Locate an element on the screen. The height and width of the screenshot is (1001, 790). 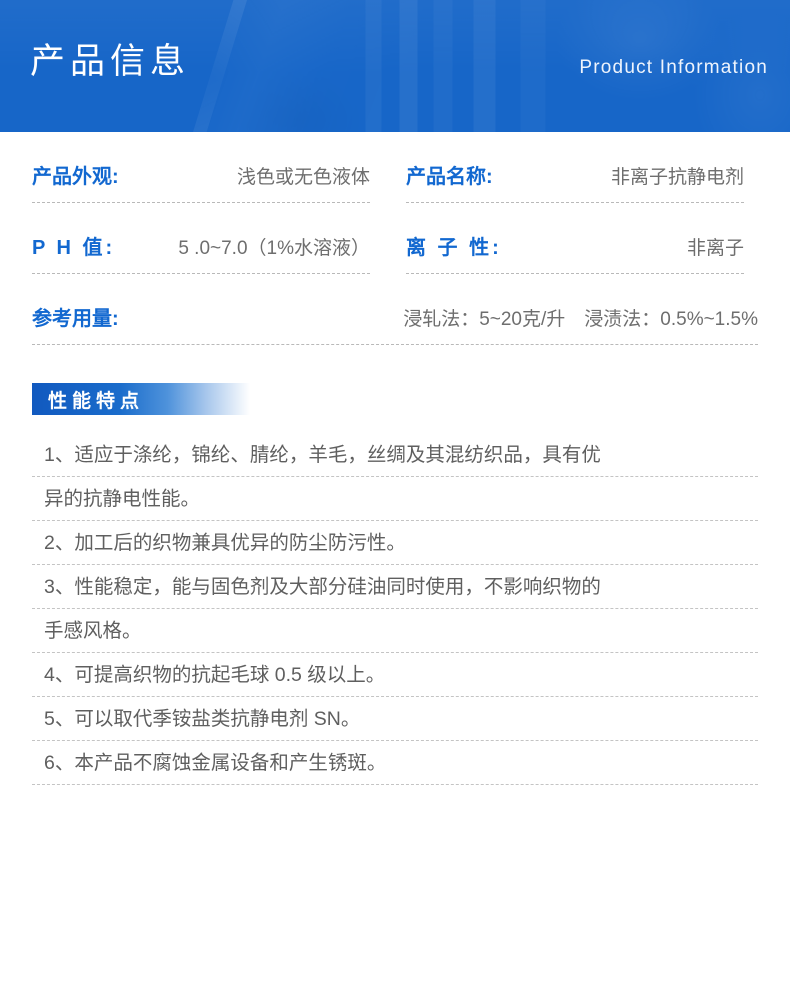
spec-label-ionicity: 离 子 性: is located at coordinates (454, 248).